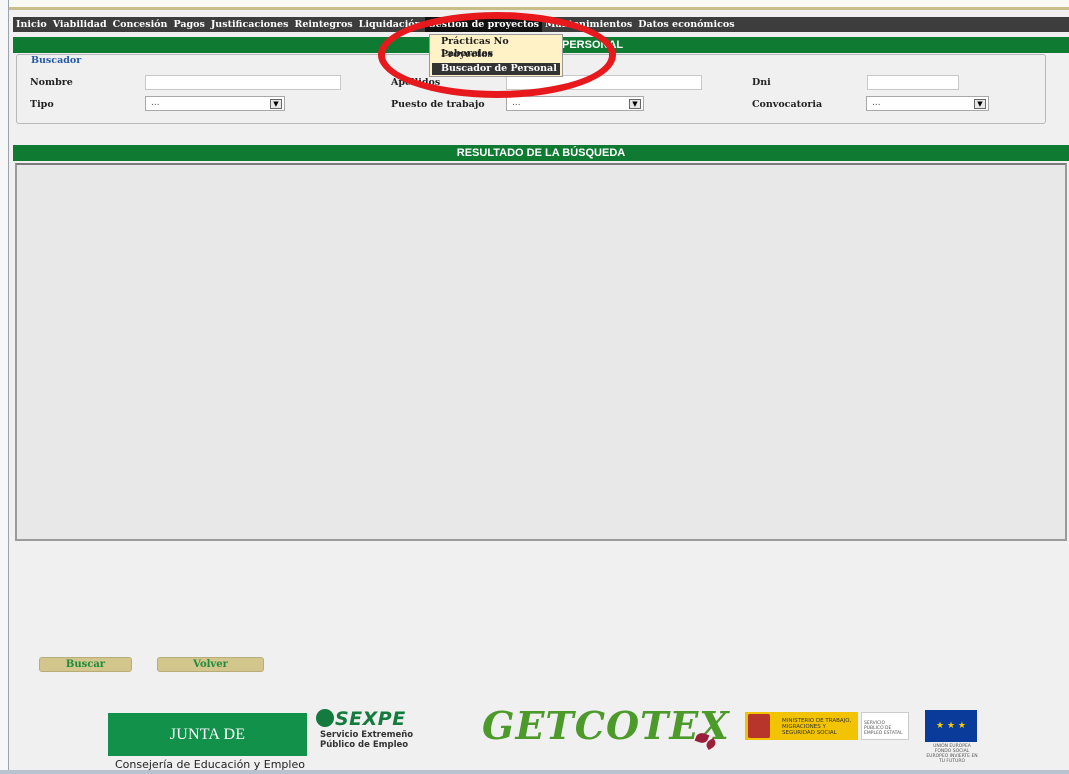  What do you see at coordinates (85, 664) in the screenshot?
I see `search-button: Buscar` at bounding box center [85, 664].